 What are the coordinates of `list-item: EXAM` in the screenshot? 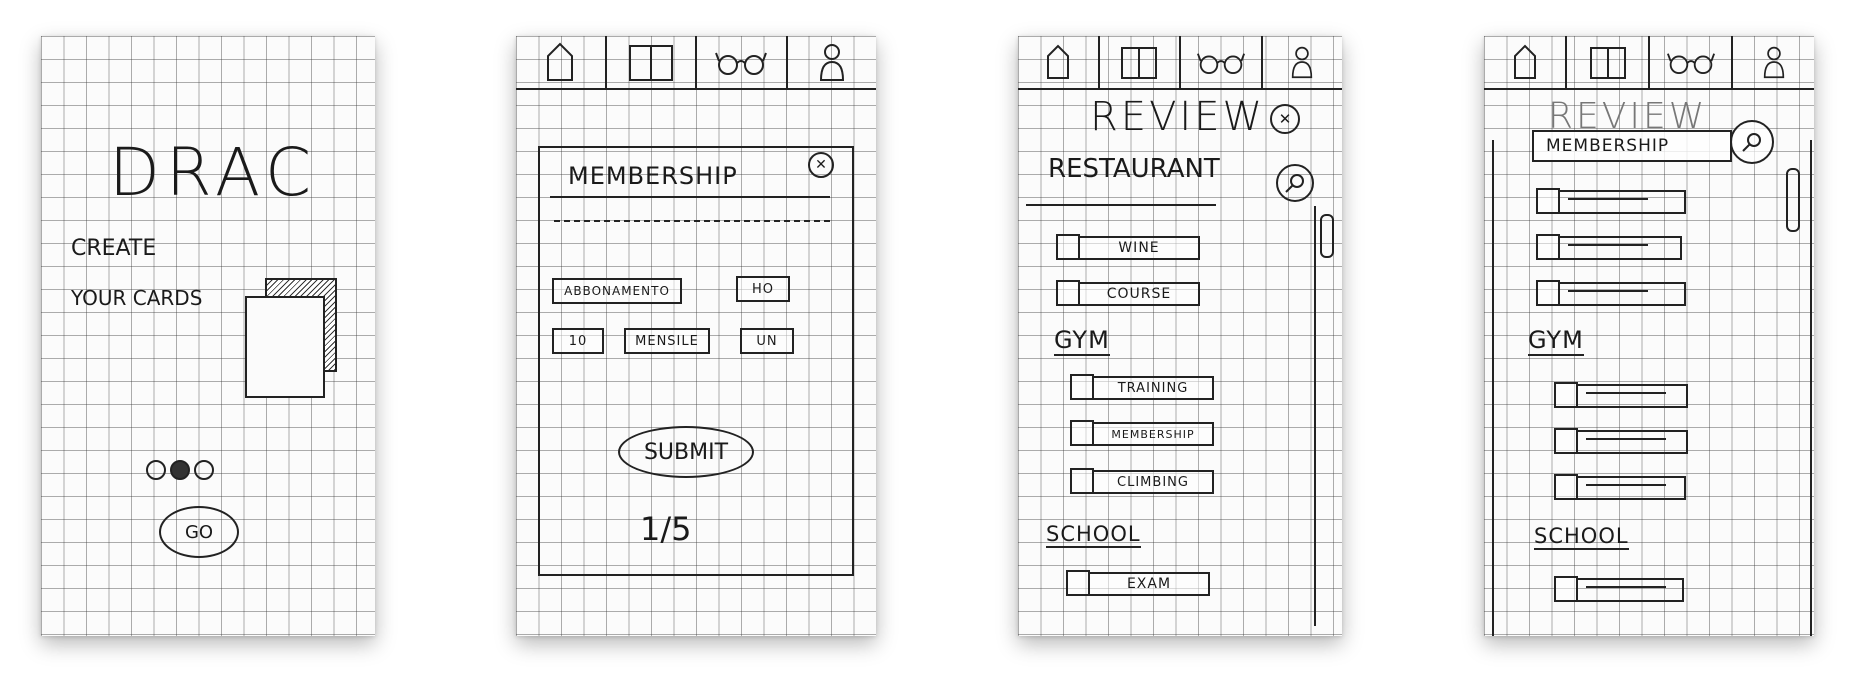 It's located at (1146, 583).